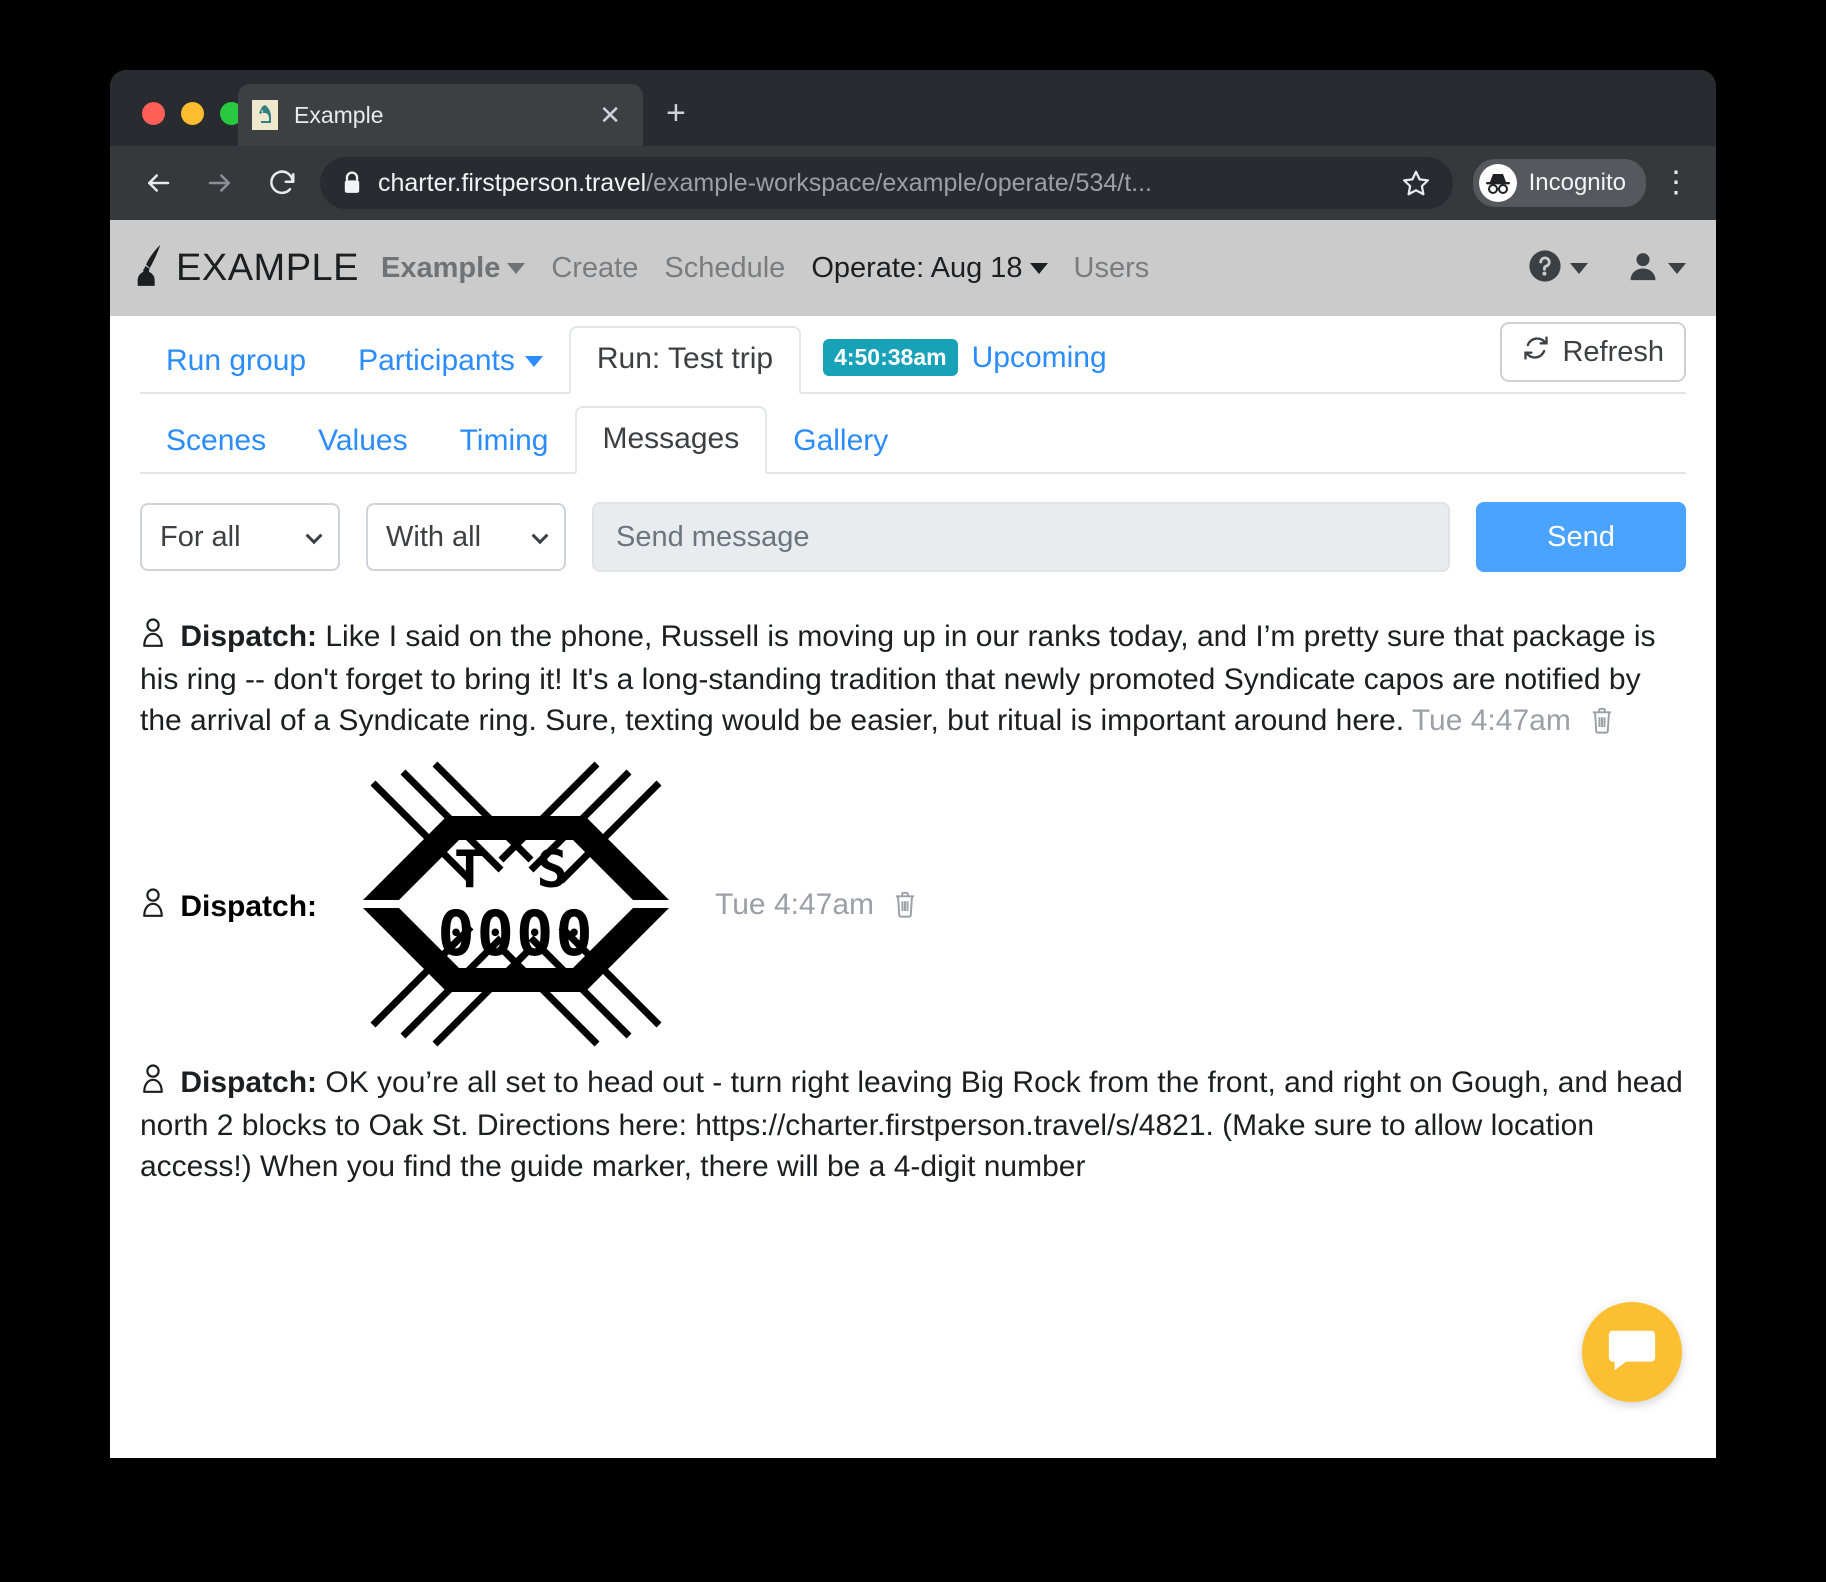 The width and height of the screenshot is (1826, 1582). What do you see at coordinates (676, 113) in the screenshot?
I see `new-tab-button: +` at bounding box center [676, 113].